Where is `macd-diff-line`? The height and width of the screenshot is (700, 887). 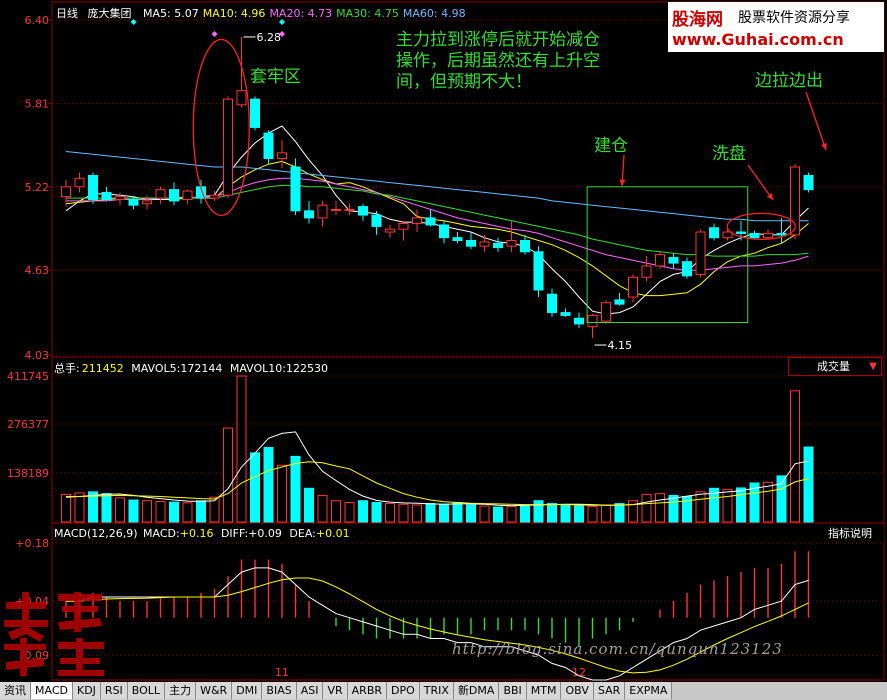
macd-diff-line is located at coordinates (437, 624).